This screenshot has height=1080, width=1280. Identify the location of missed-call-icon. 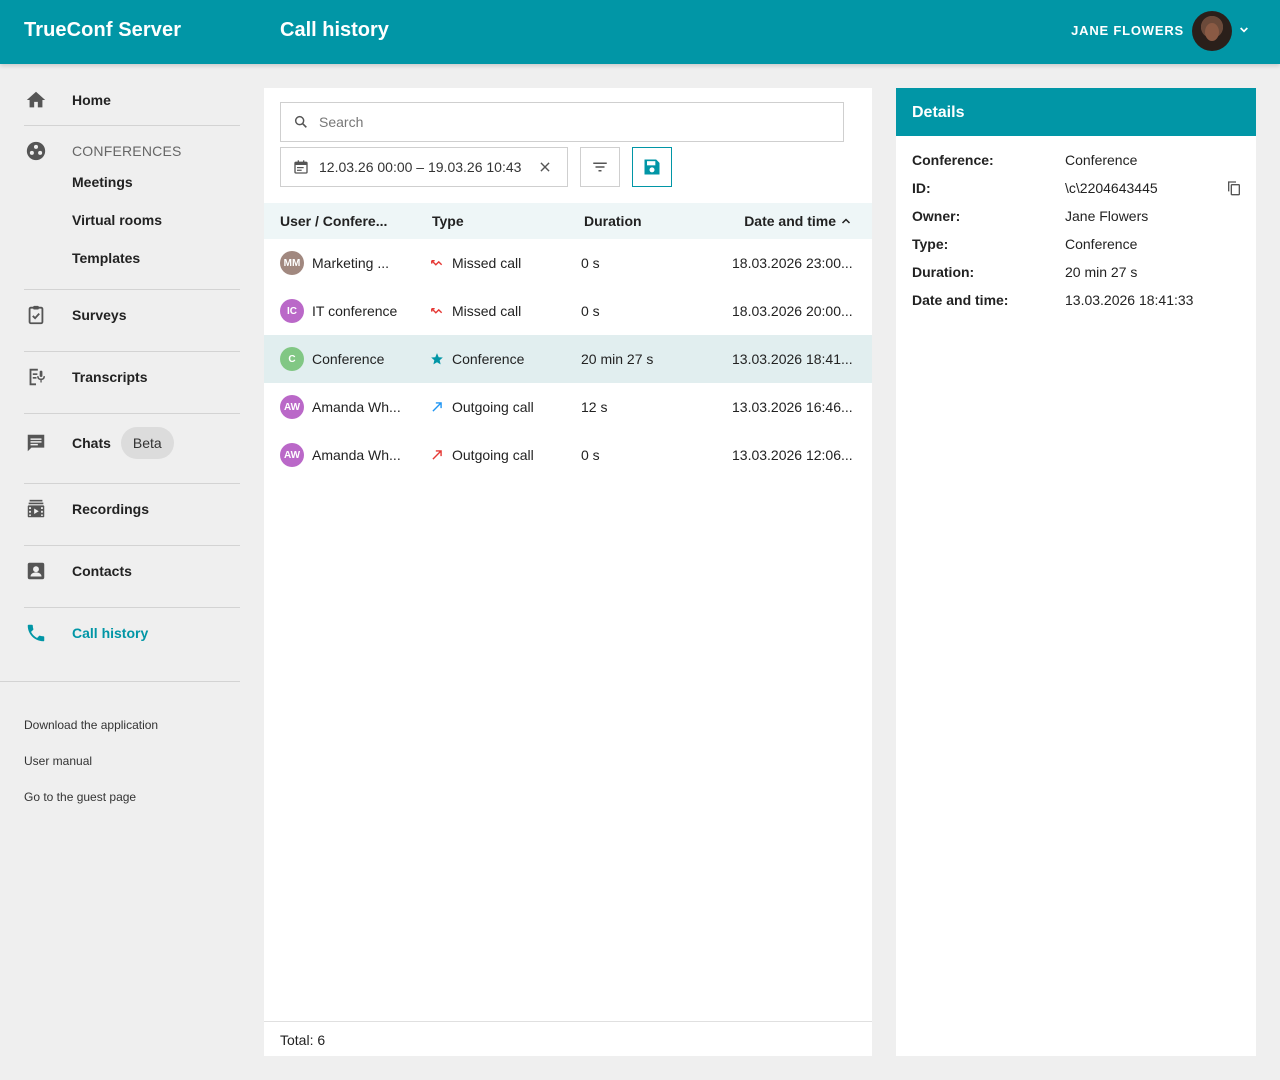
(437, 262).